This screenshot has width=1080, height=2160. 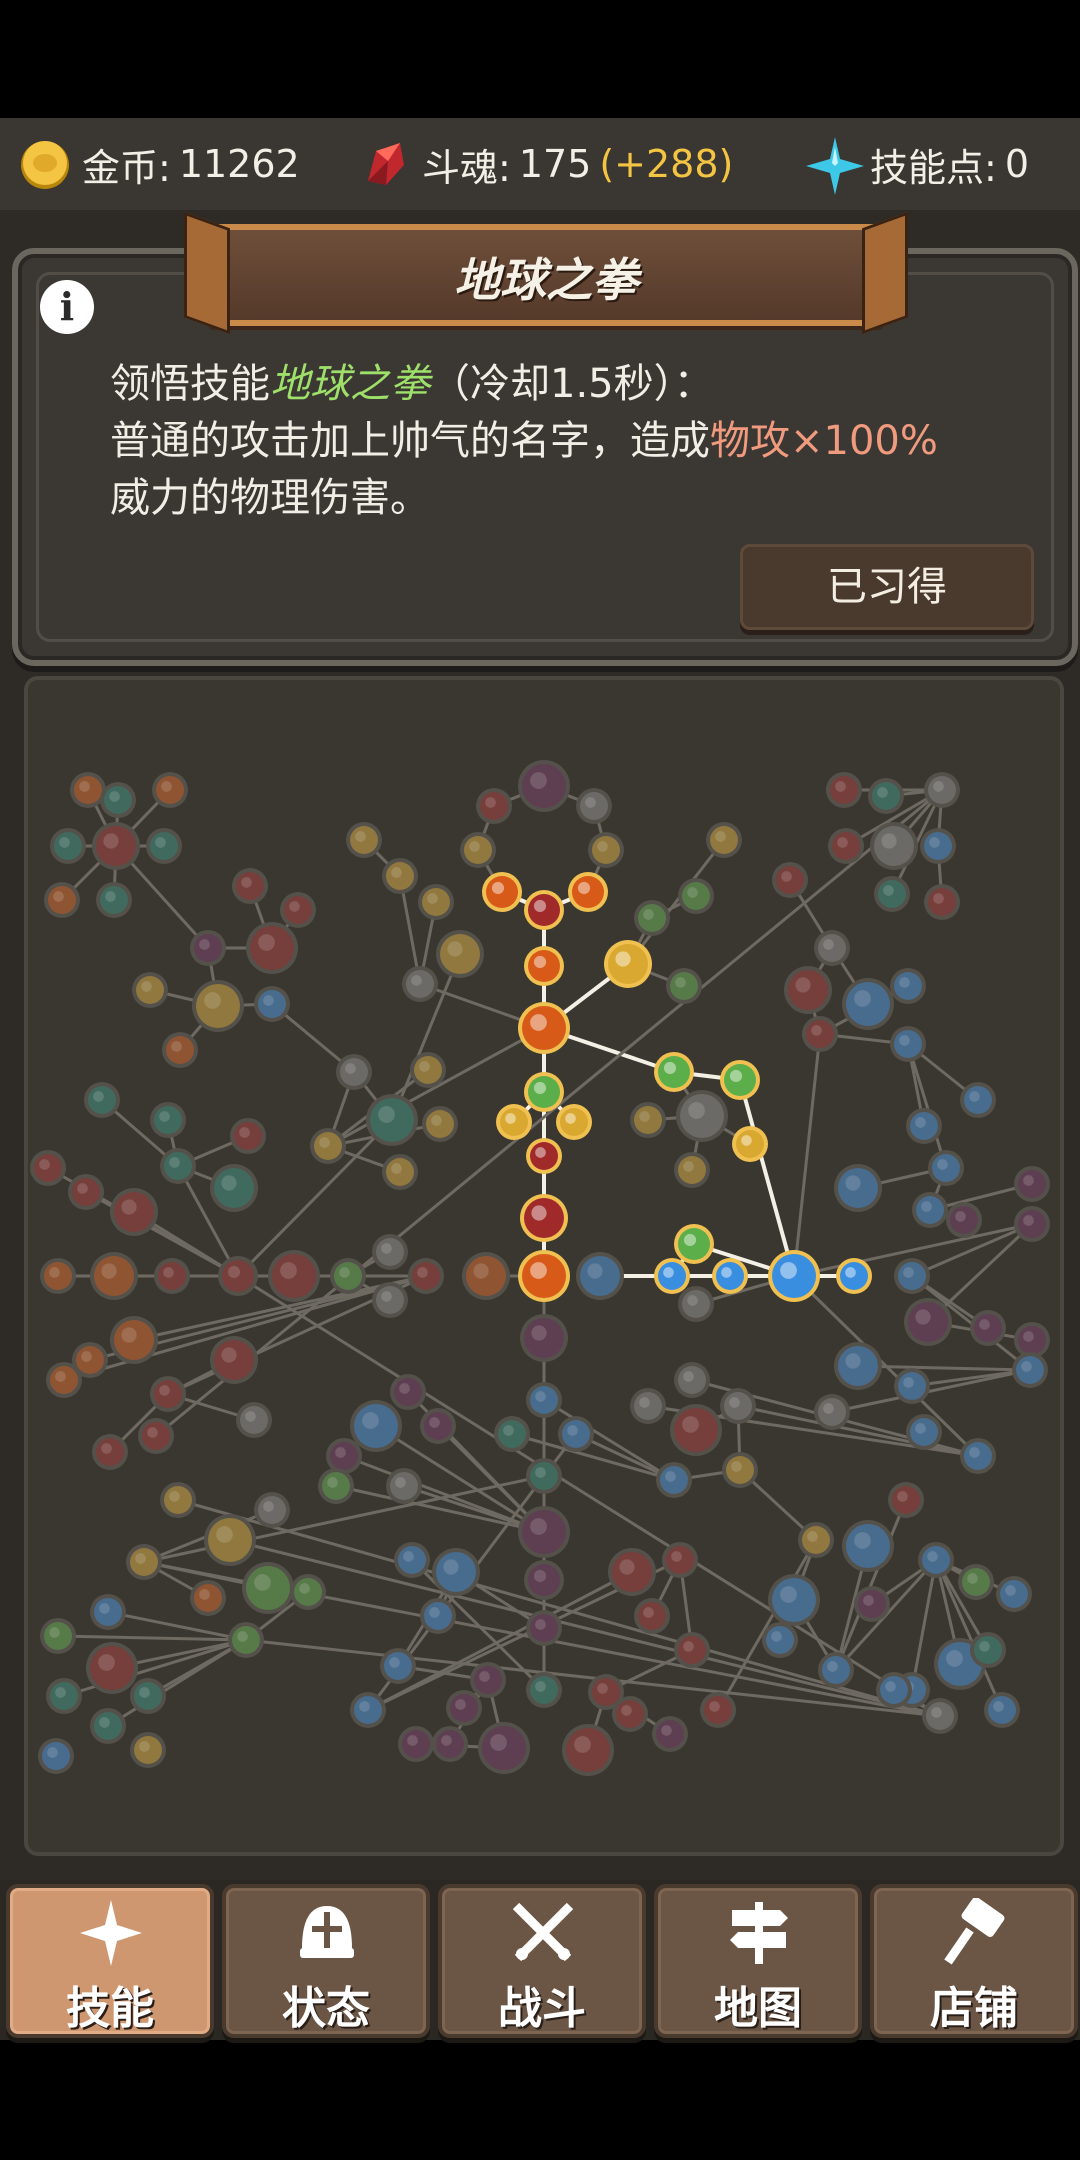 I want to click on nav-map-button: 地图, so click(x=758, y=1961).